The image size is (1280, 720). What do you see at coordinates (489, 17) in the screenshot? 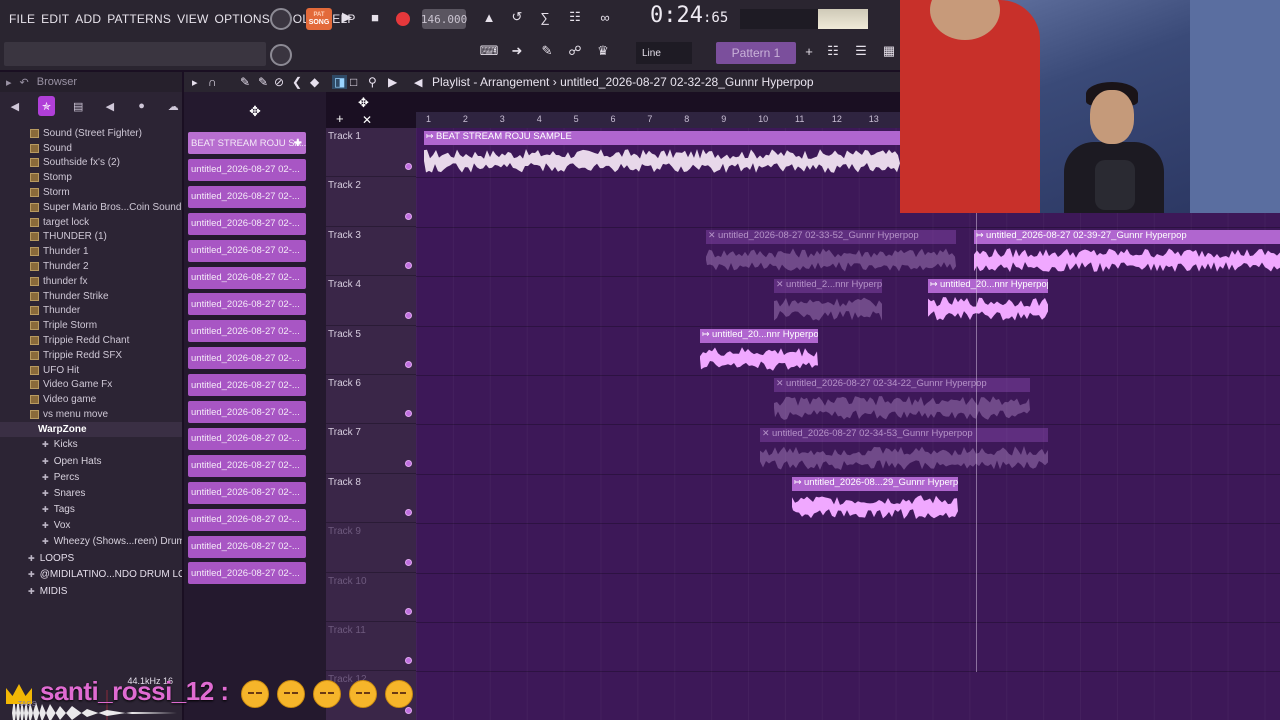
I see `metronome-icon: ▲` at bounding box center [489, 17].